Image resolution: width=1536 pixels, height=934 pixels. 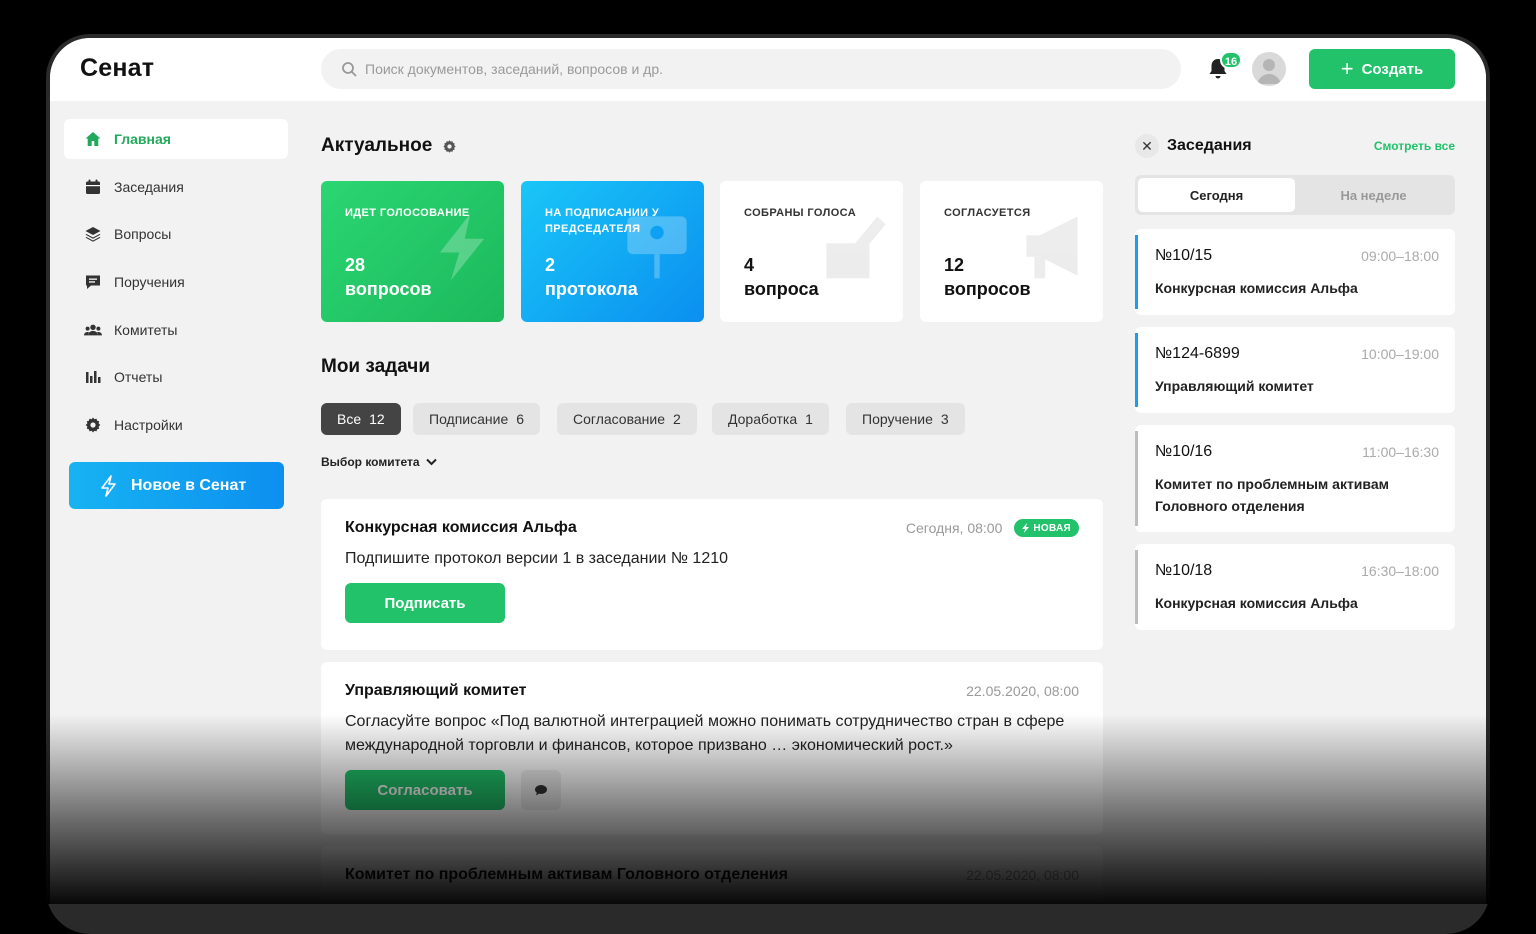 I want to click on home-icon, so click(x=93, y=139).